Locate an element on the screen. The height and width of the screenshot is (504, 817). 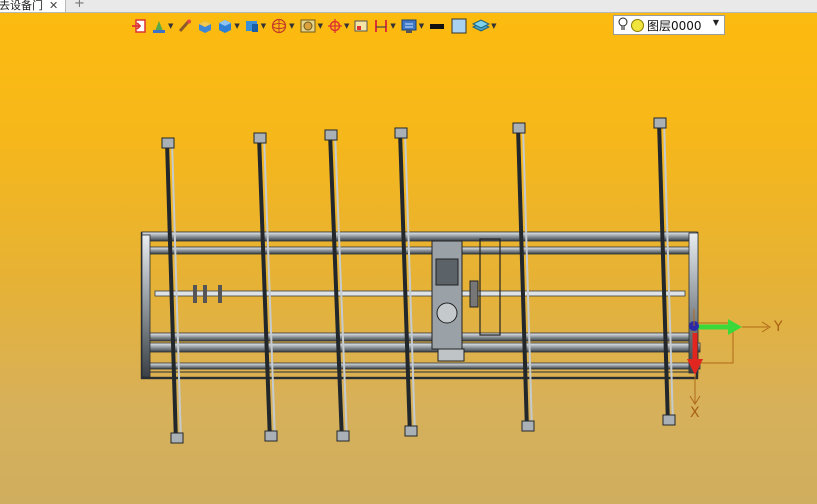
tab-title: 去设备门 is located at coordinates (21, 6).